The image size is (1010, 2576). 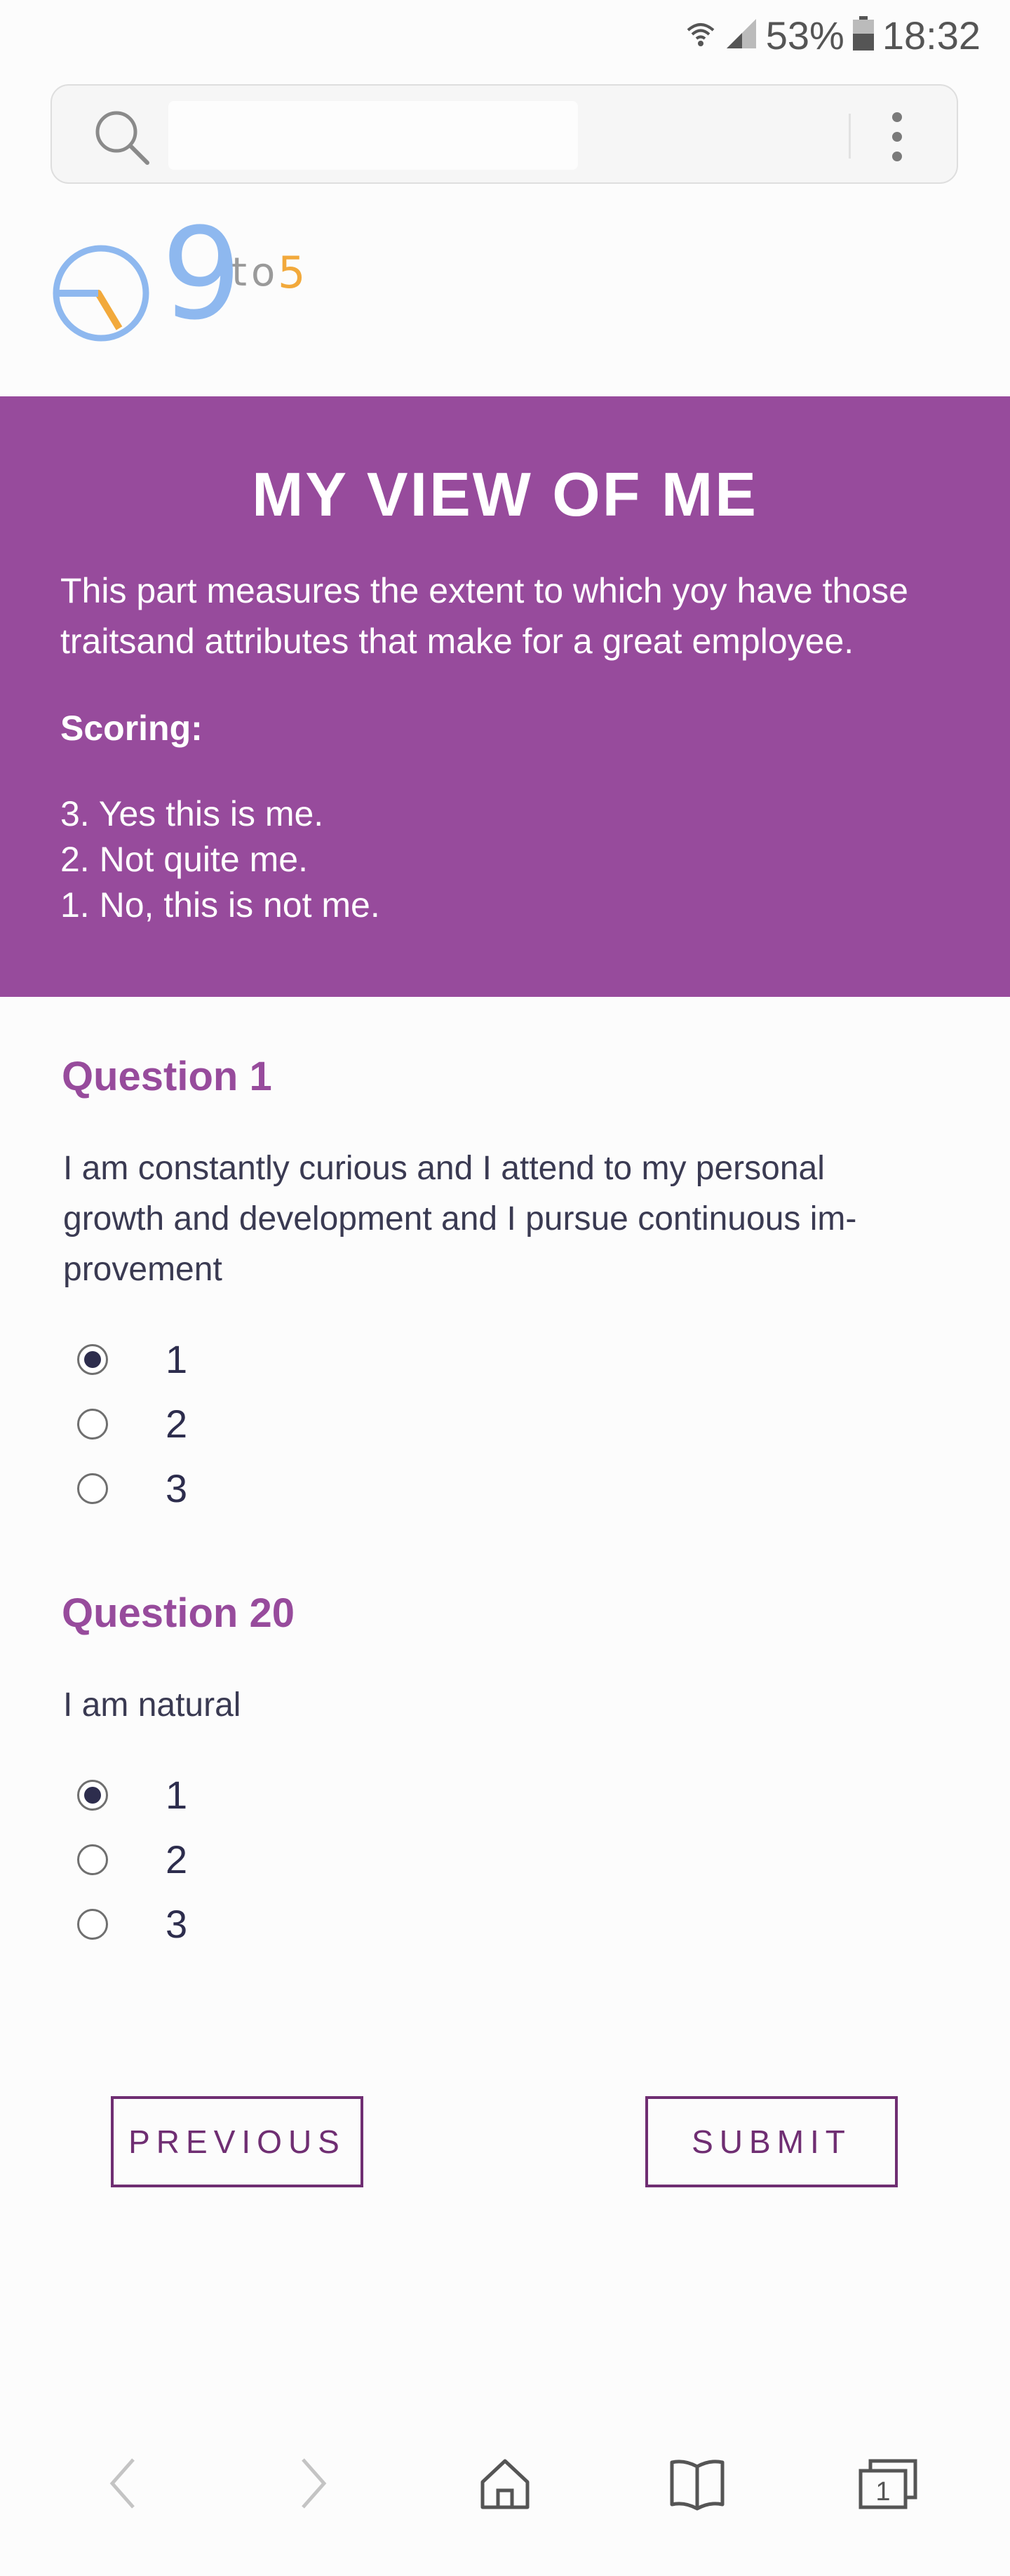 I want to click on status-indicators: 53% 18:32, so click(x=833, y=35).